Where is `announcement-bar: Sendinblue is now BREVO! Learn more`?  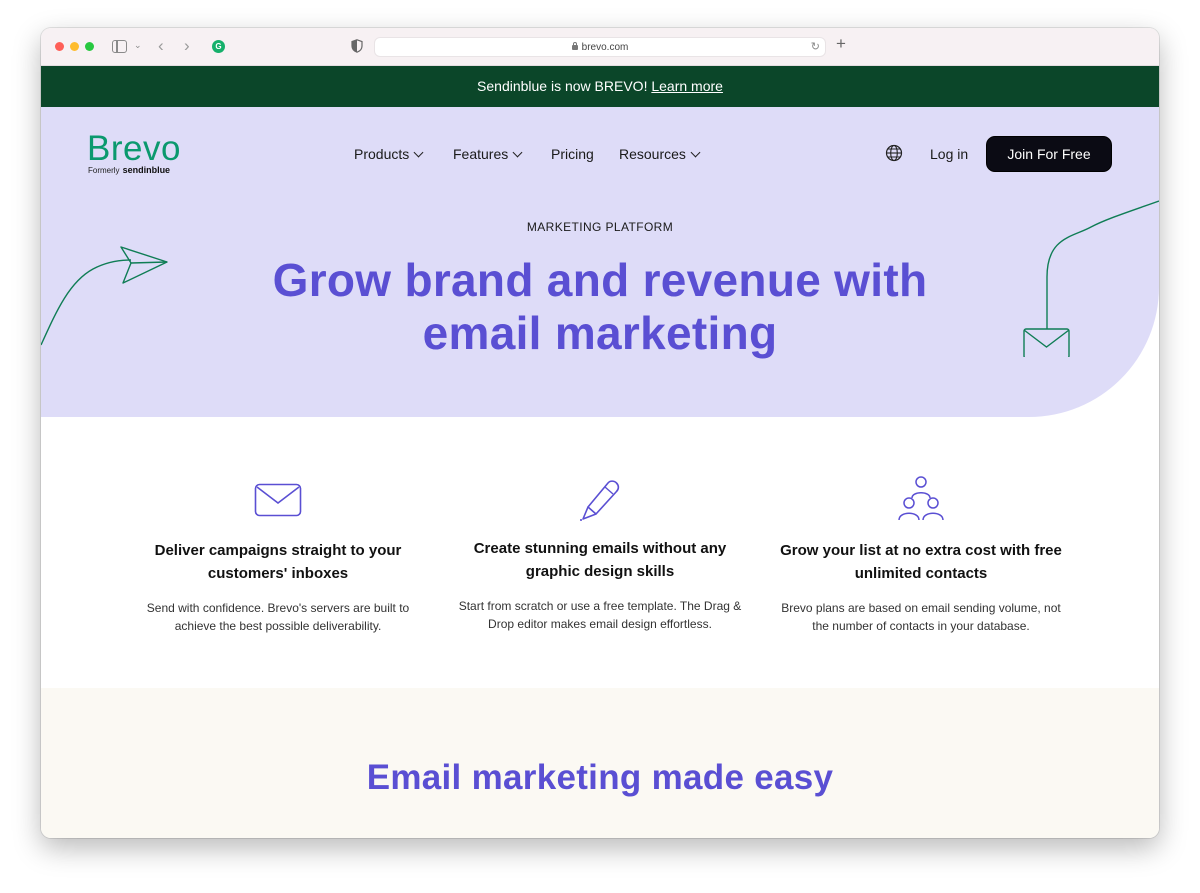
announcement-bar: Sendinblue is now BREVO! Learn more is located at coordinates (600, 86).